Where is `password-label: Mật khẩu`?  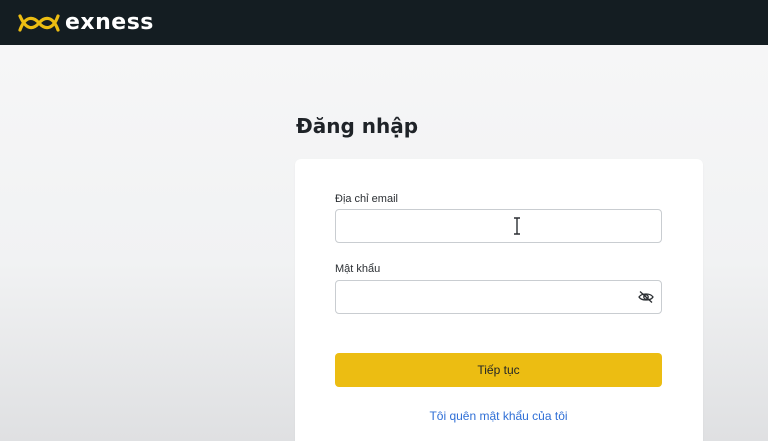
password-label: Mật khẩu is located at coordinates (358, 269).